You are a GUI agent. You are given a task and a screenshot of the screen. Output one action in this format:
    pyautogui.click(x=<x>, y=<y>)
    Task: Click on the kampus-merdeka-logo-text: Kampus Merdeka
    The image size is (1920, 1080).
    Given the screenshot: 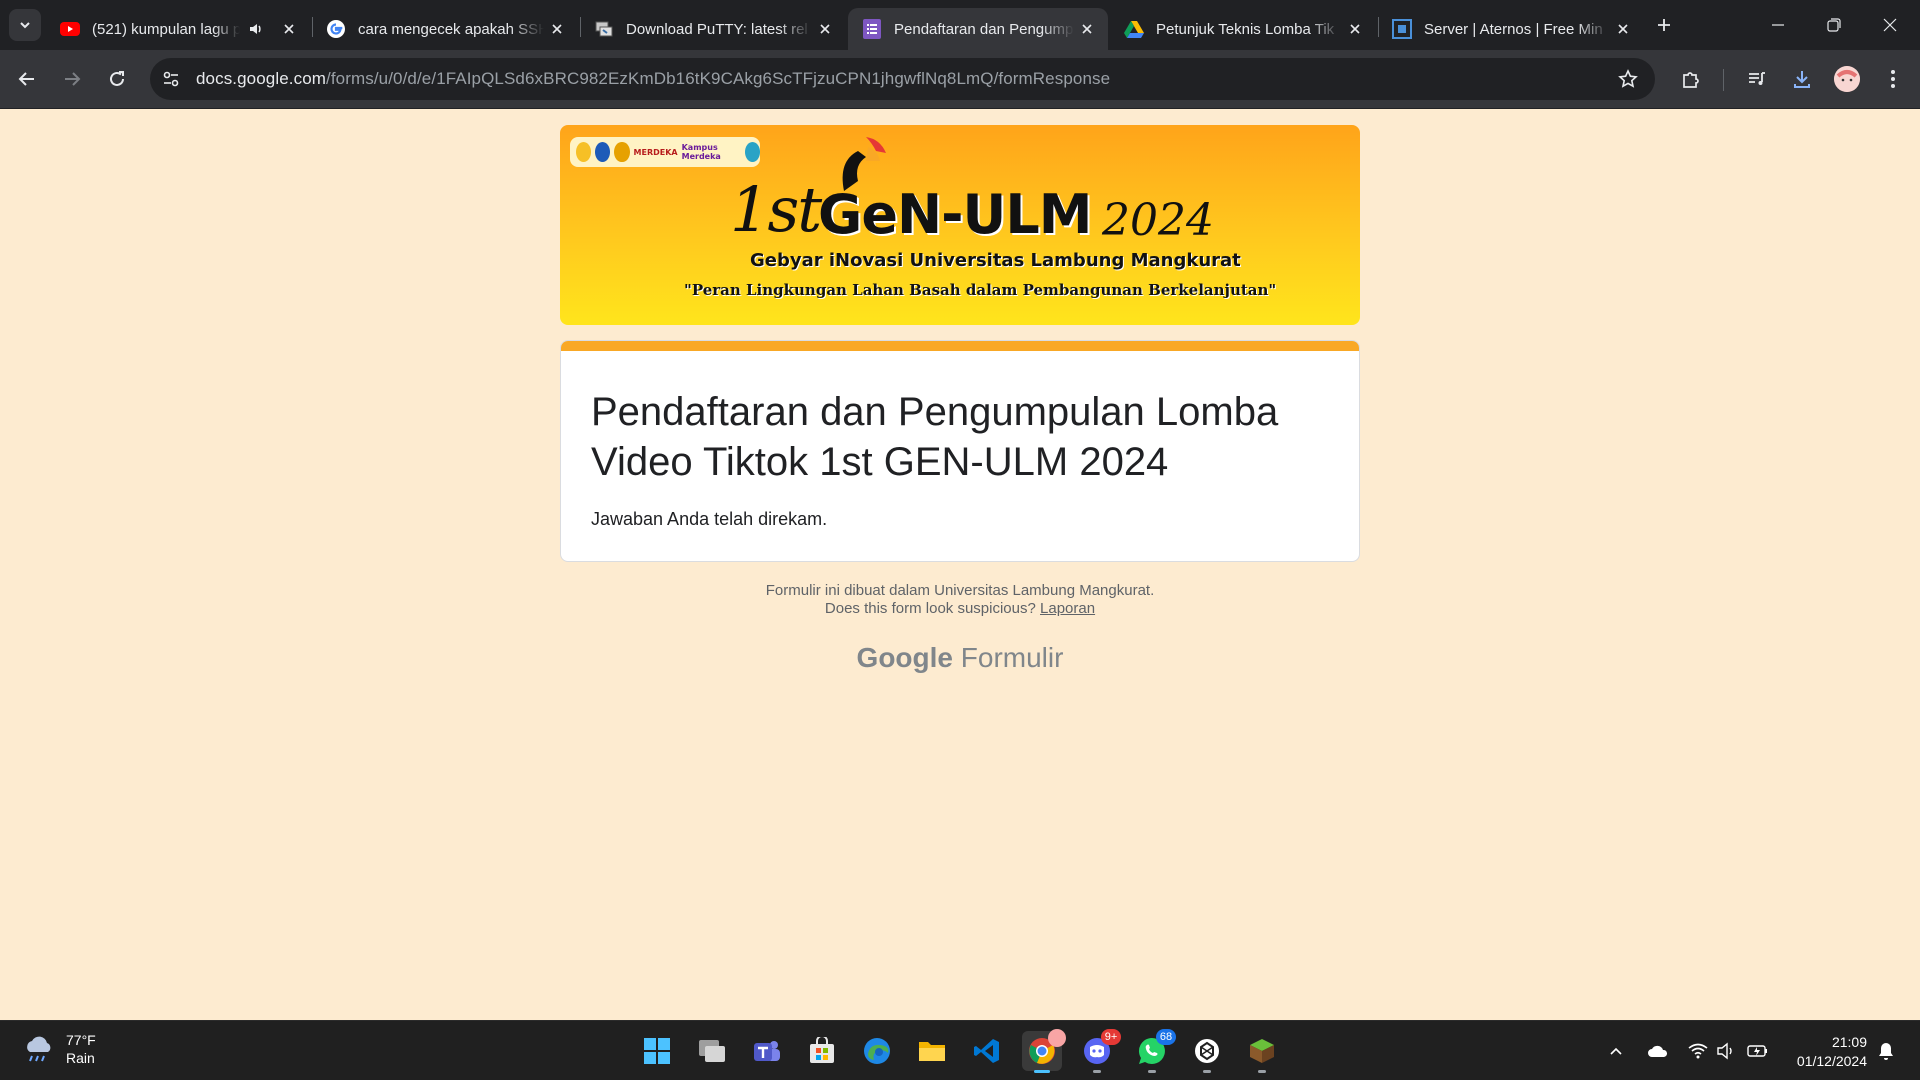 What is the action you would take?
    pyautogui.click(x=701, y=152)
    